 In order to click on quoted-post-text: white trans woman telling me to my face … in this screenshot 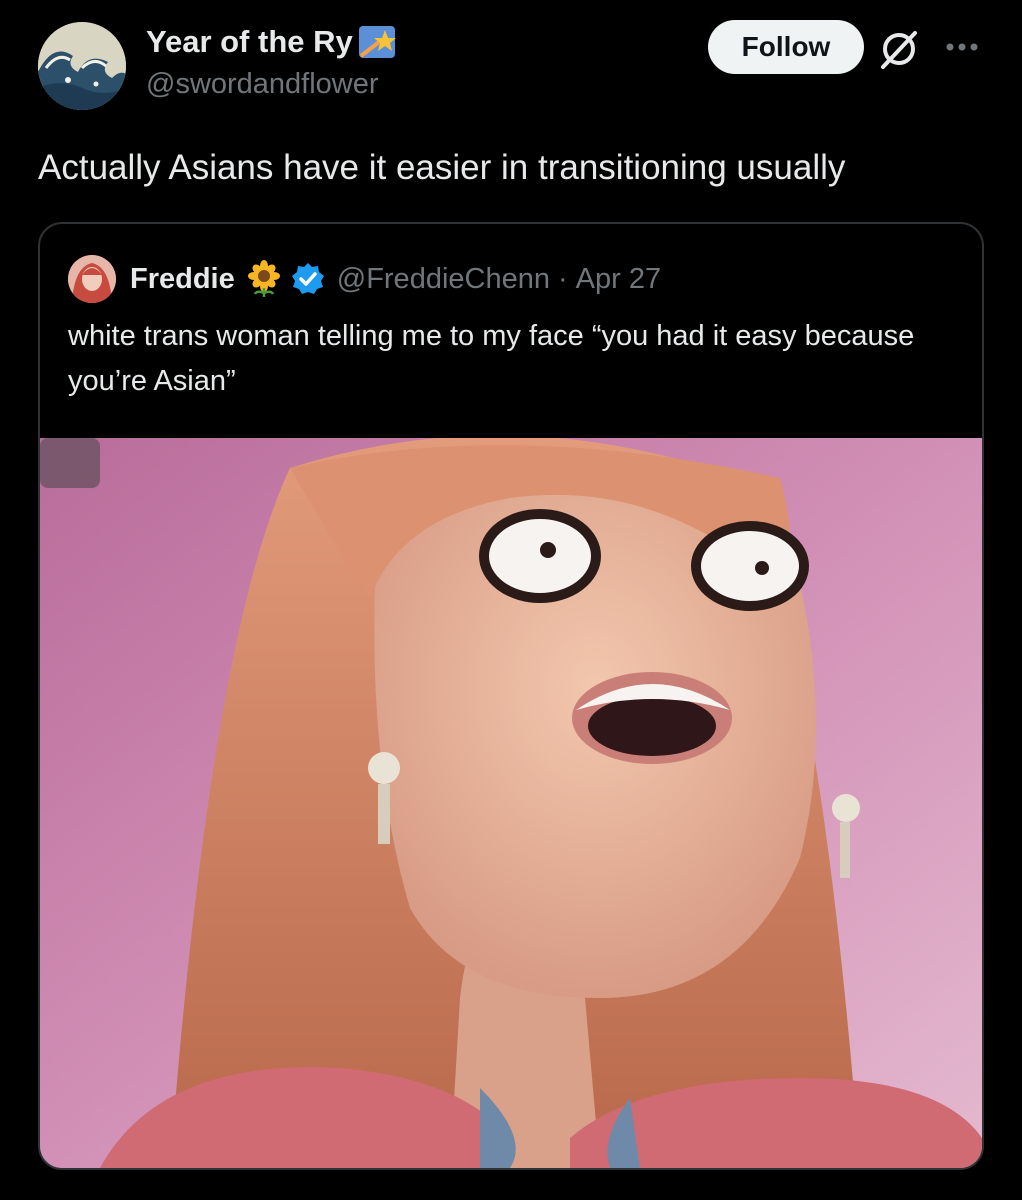, I will do `click(491, 358)`.